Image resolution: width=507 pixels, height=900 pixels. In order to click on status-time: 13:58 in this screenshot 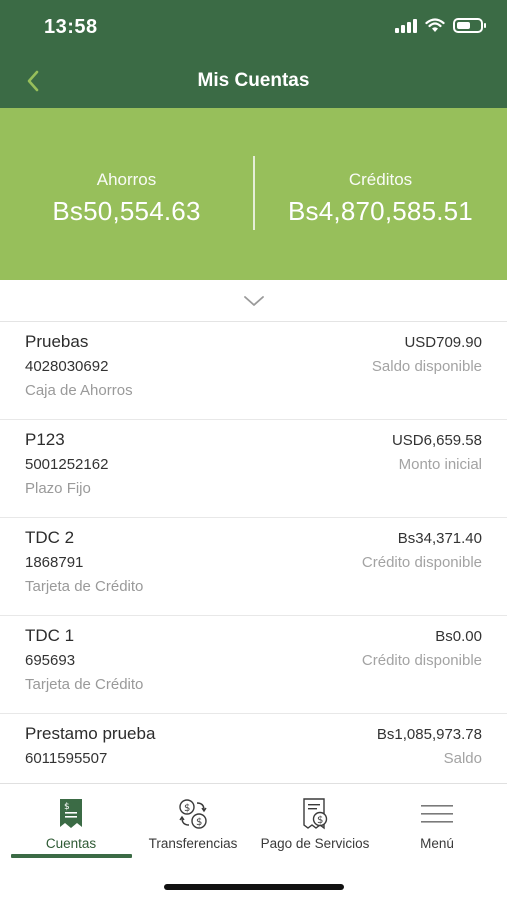, I will do `click(71, 27)`.